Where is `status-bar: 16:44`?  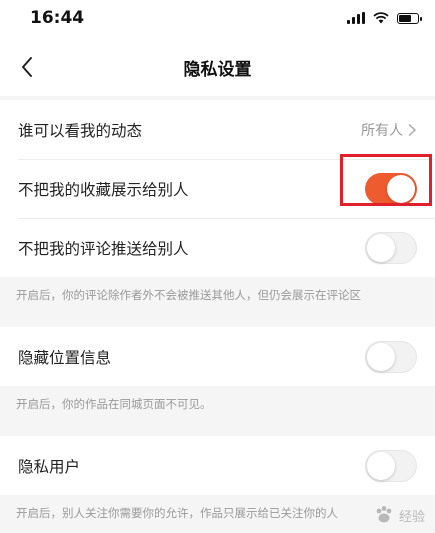
status-bar: 16:44 is located at coordinates (217, 19).